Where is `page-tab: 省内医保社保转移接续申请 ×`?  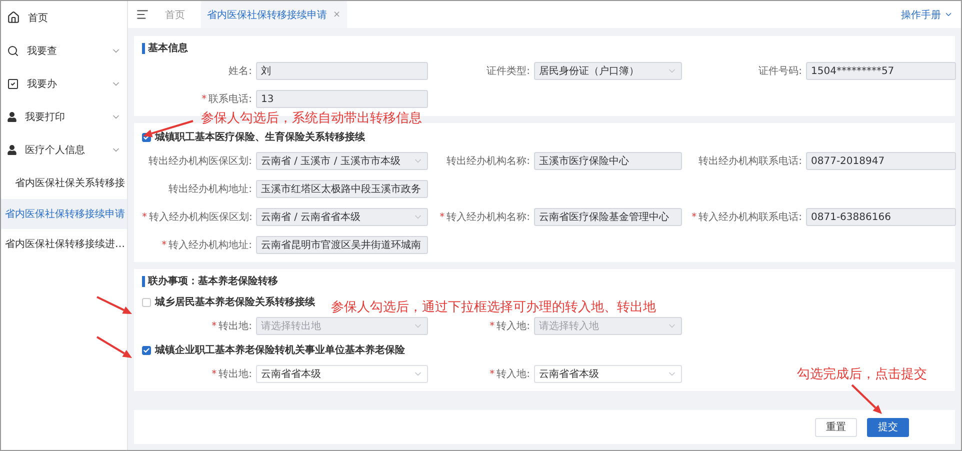
page-tab: 省内医保社保转移接续申请 × is located at coordinates (274, 14).